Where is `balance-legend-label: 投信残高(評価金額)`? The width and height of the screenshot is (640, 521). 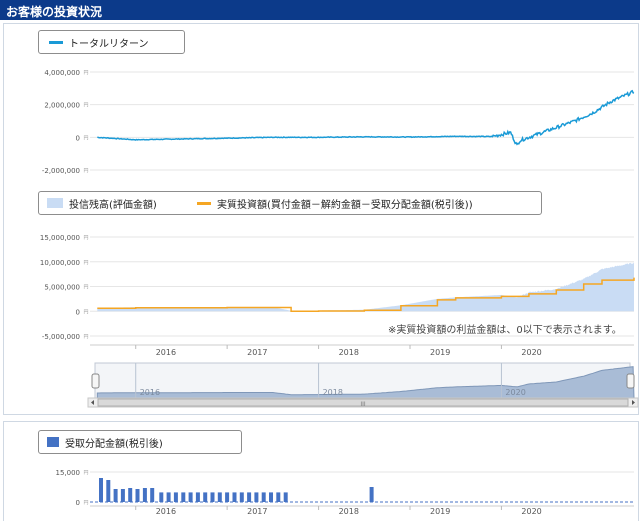 balance-legend-label: 投信残高(評価金額) is located at coordinates (113, 205).